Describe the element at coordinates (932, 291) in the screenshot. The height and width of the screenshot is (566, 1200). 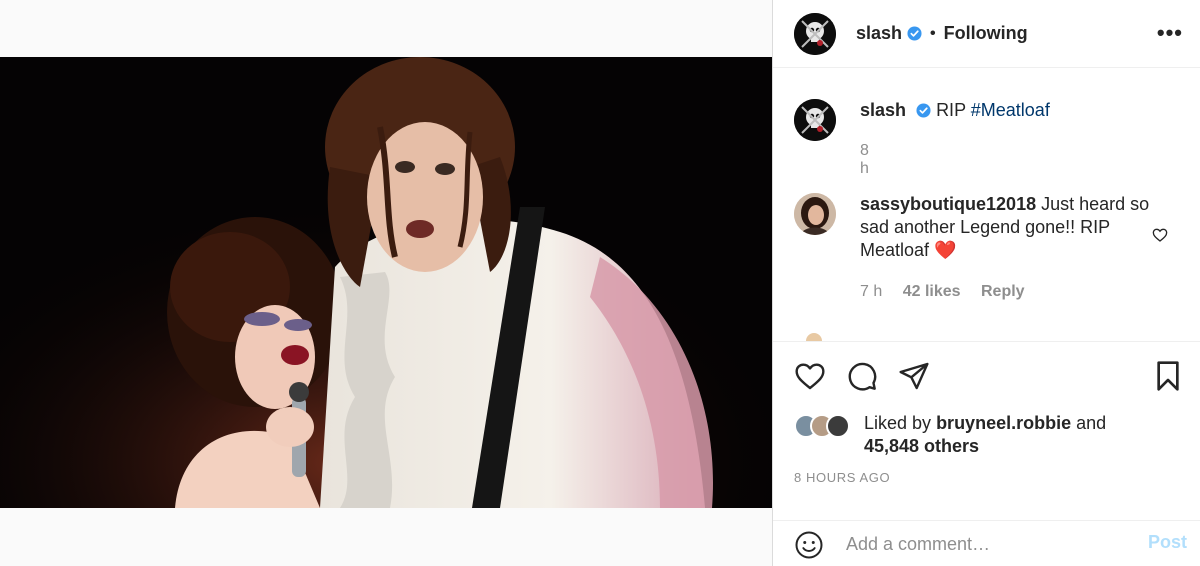
I see `comment-likes: 42 likes` at that location.